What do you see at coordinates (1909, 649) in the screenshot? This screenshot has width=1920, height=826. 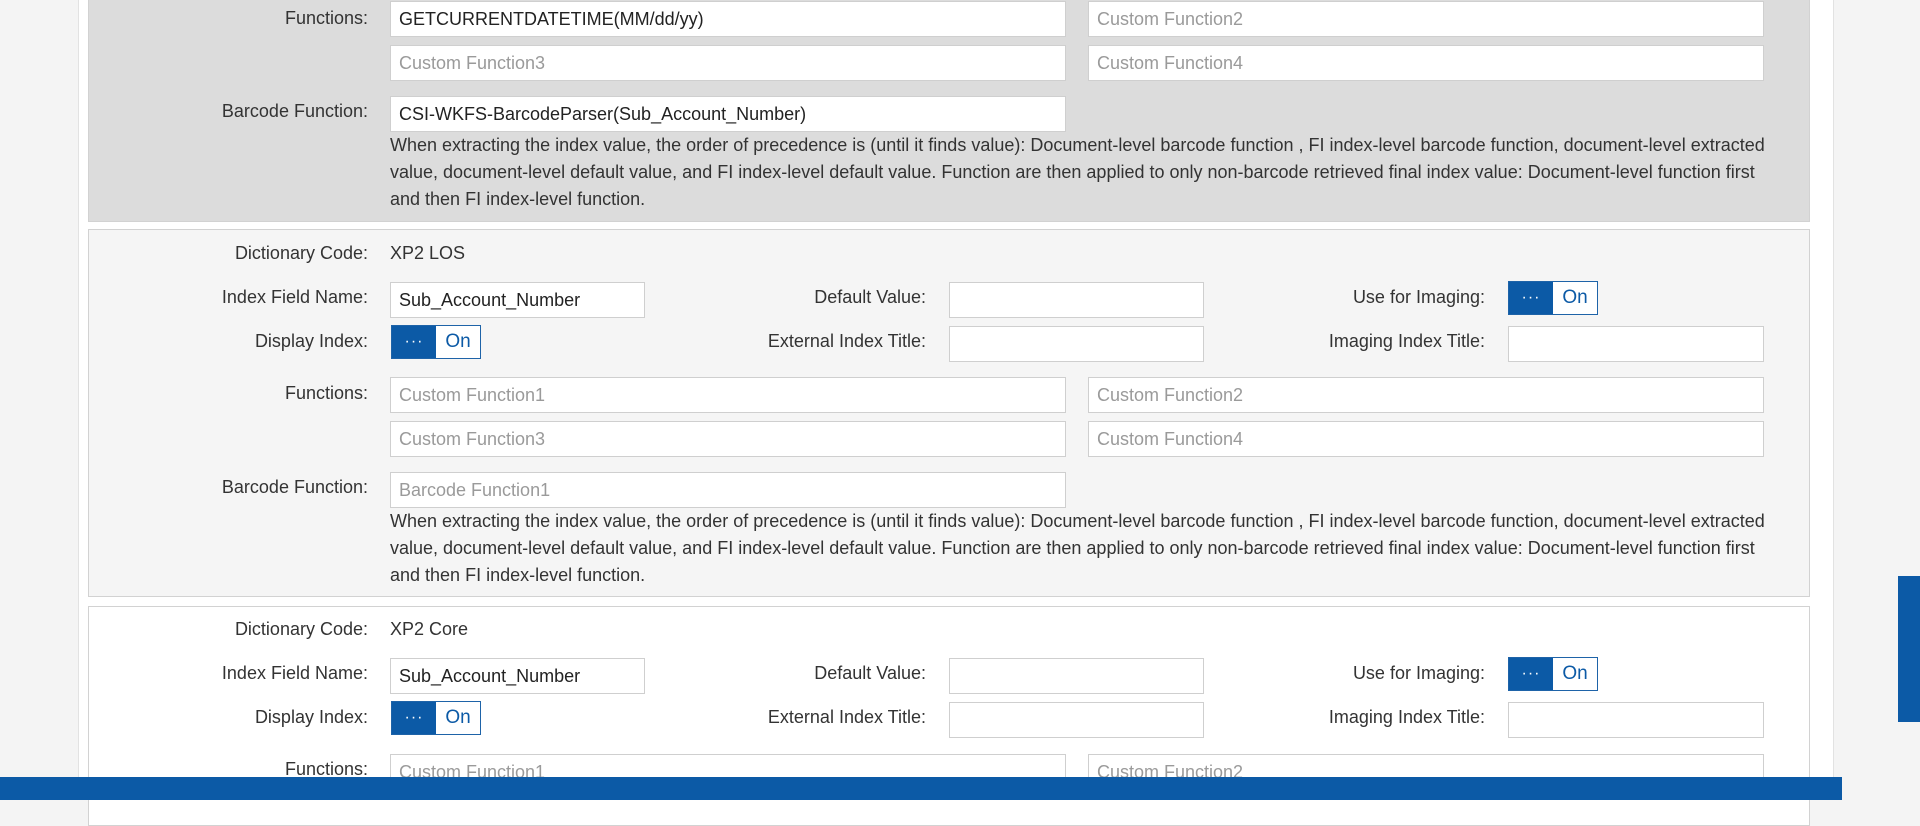 I see `side-panel-tab` at bounding box center [1909, 649].